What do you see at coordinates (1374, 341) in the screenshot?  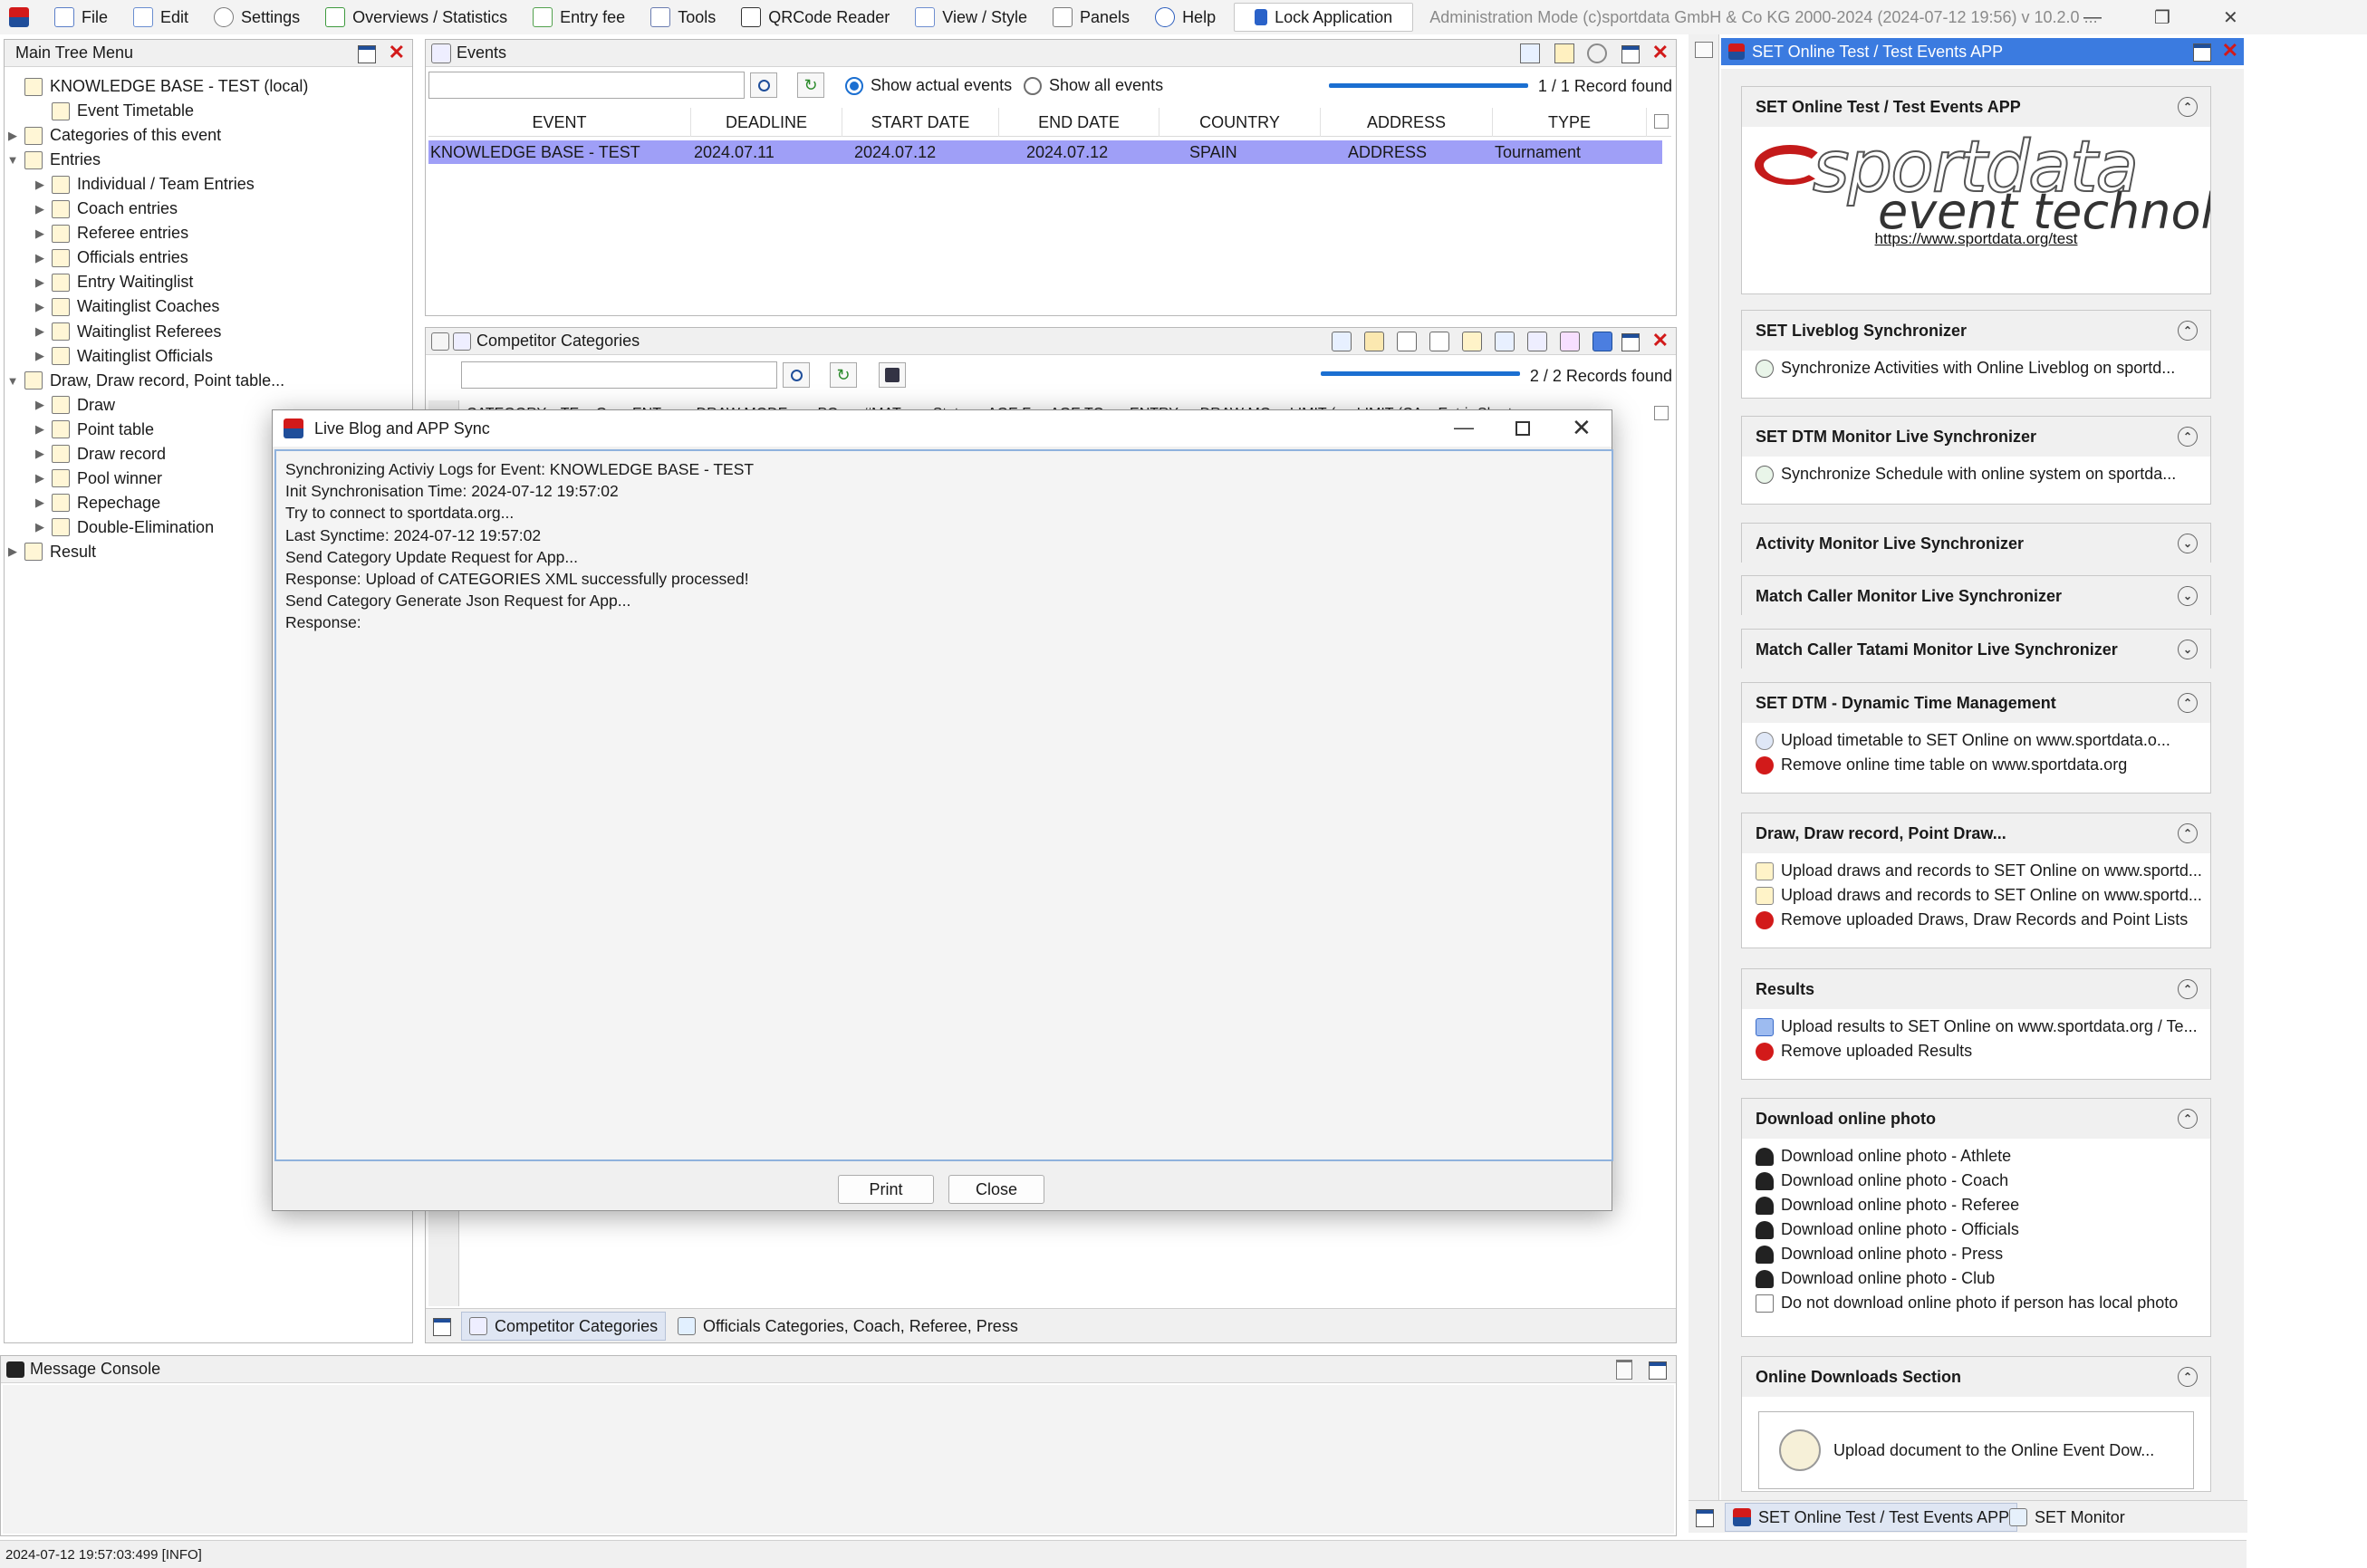 I see `paste-icon` at bounding box center [1374, 341].